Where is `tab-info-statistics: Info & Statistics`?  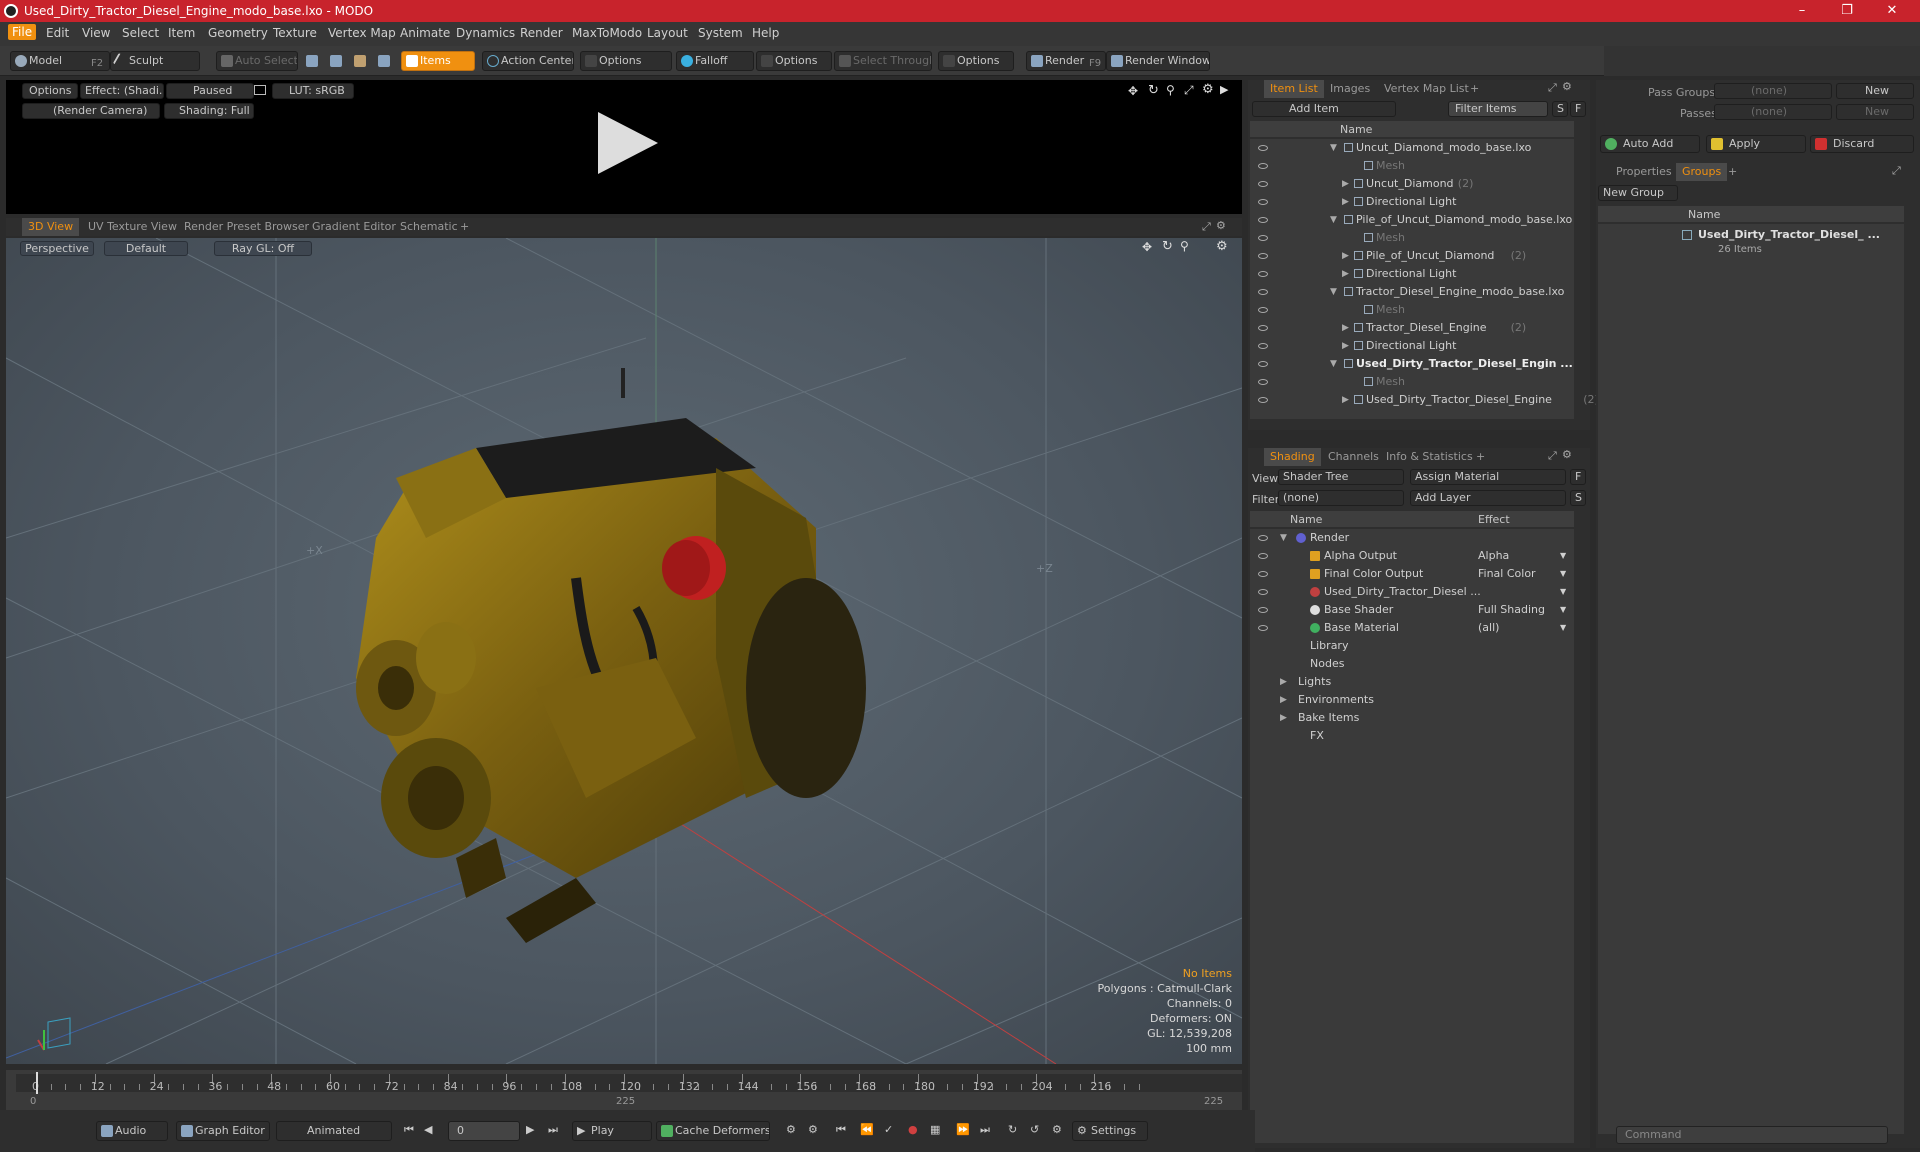 tab-info-statistics: Info & Statistics is located at coordinates (1429, 457).